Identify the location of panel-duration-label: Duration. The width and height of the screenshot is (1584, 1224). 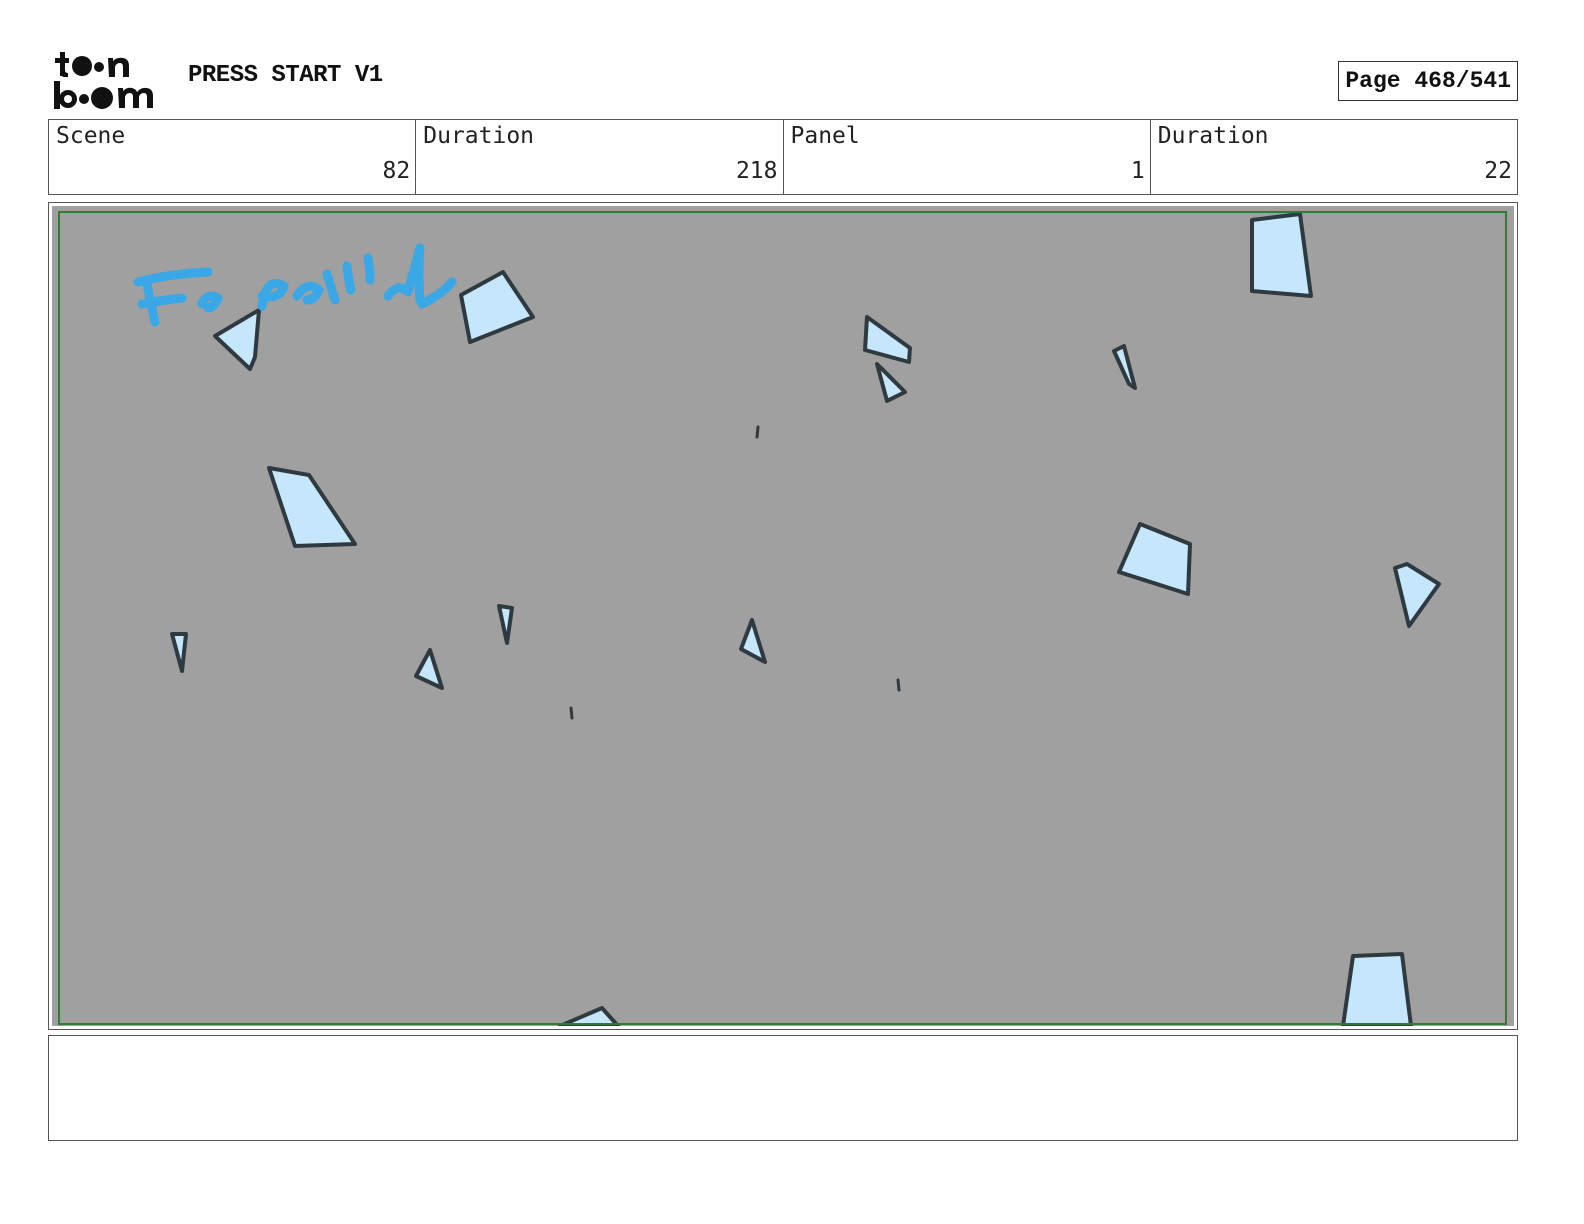
(1213, 136).